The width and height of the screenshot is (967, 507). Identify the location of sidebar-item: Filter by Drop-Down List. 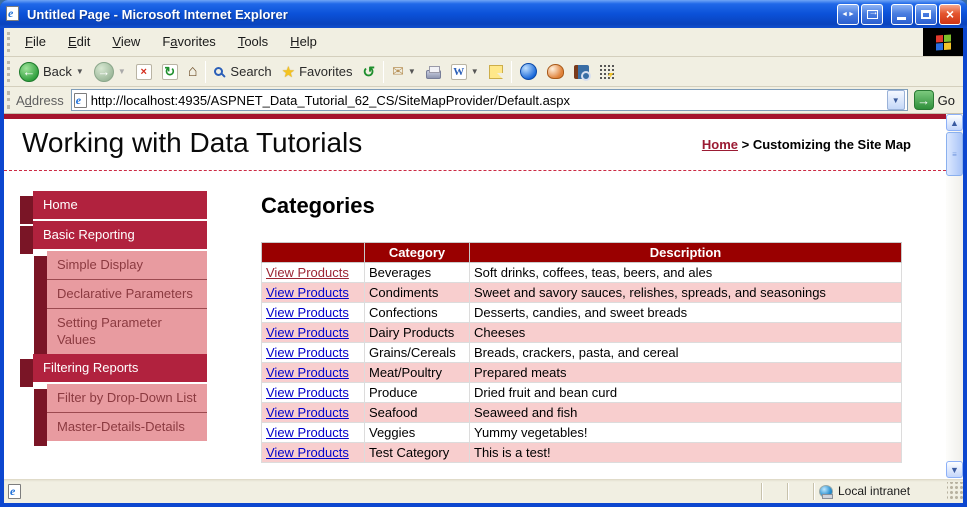
(120, 401).